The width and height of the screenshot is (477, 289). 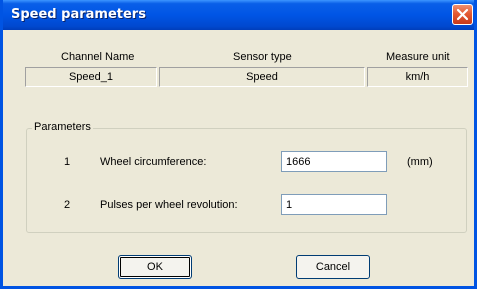 I want to click on measure-unit-value: km/h, so click(x=417, y=77).